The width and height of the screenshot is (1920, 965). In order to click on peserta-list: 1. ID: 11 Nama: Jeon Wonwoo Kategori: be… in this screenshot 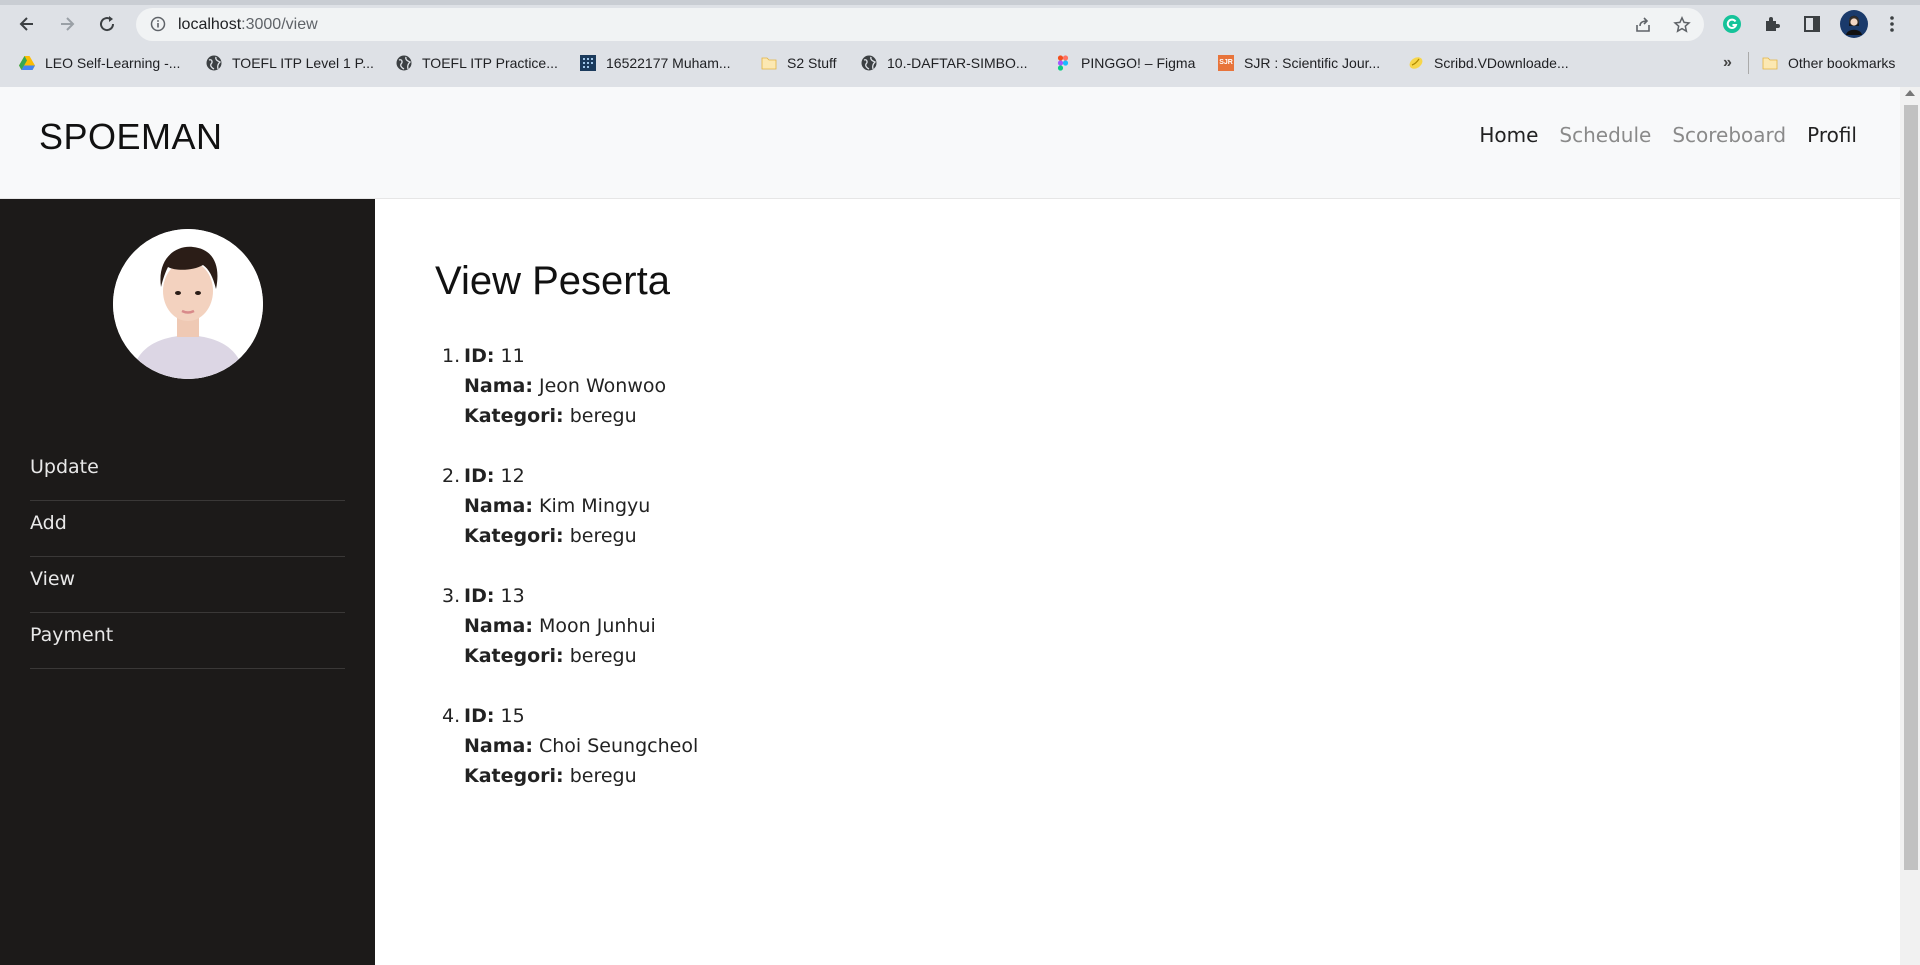, I will do `click(570, 581)`.